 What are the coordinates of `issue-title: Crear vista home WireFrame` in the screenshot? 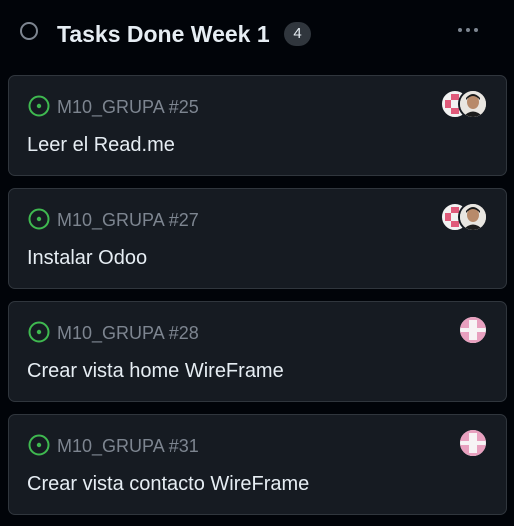 It's located at (155, 371).